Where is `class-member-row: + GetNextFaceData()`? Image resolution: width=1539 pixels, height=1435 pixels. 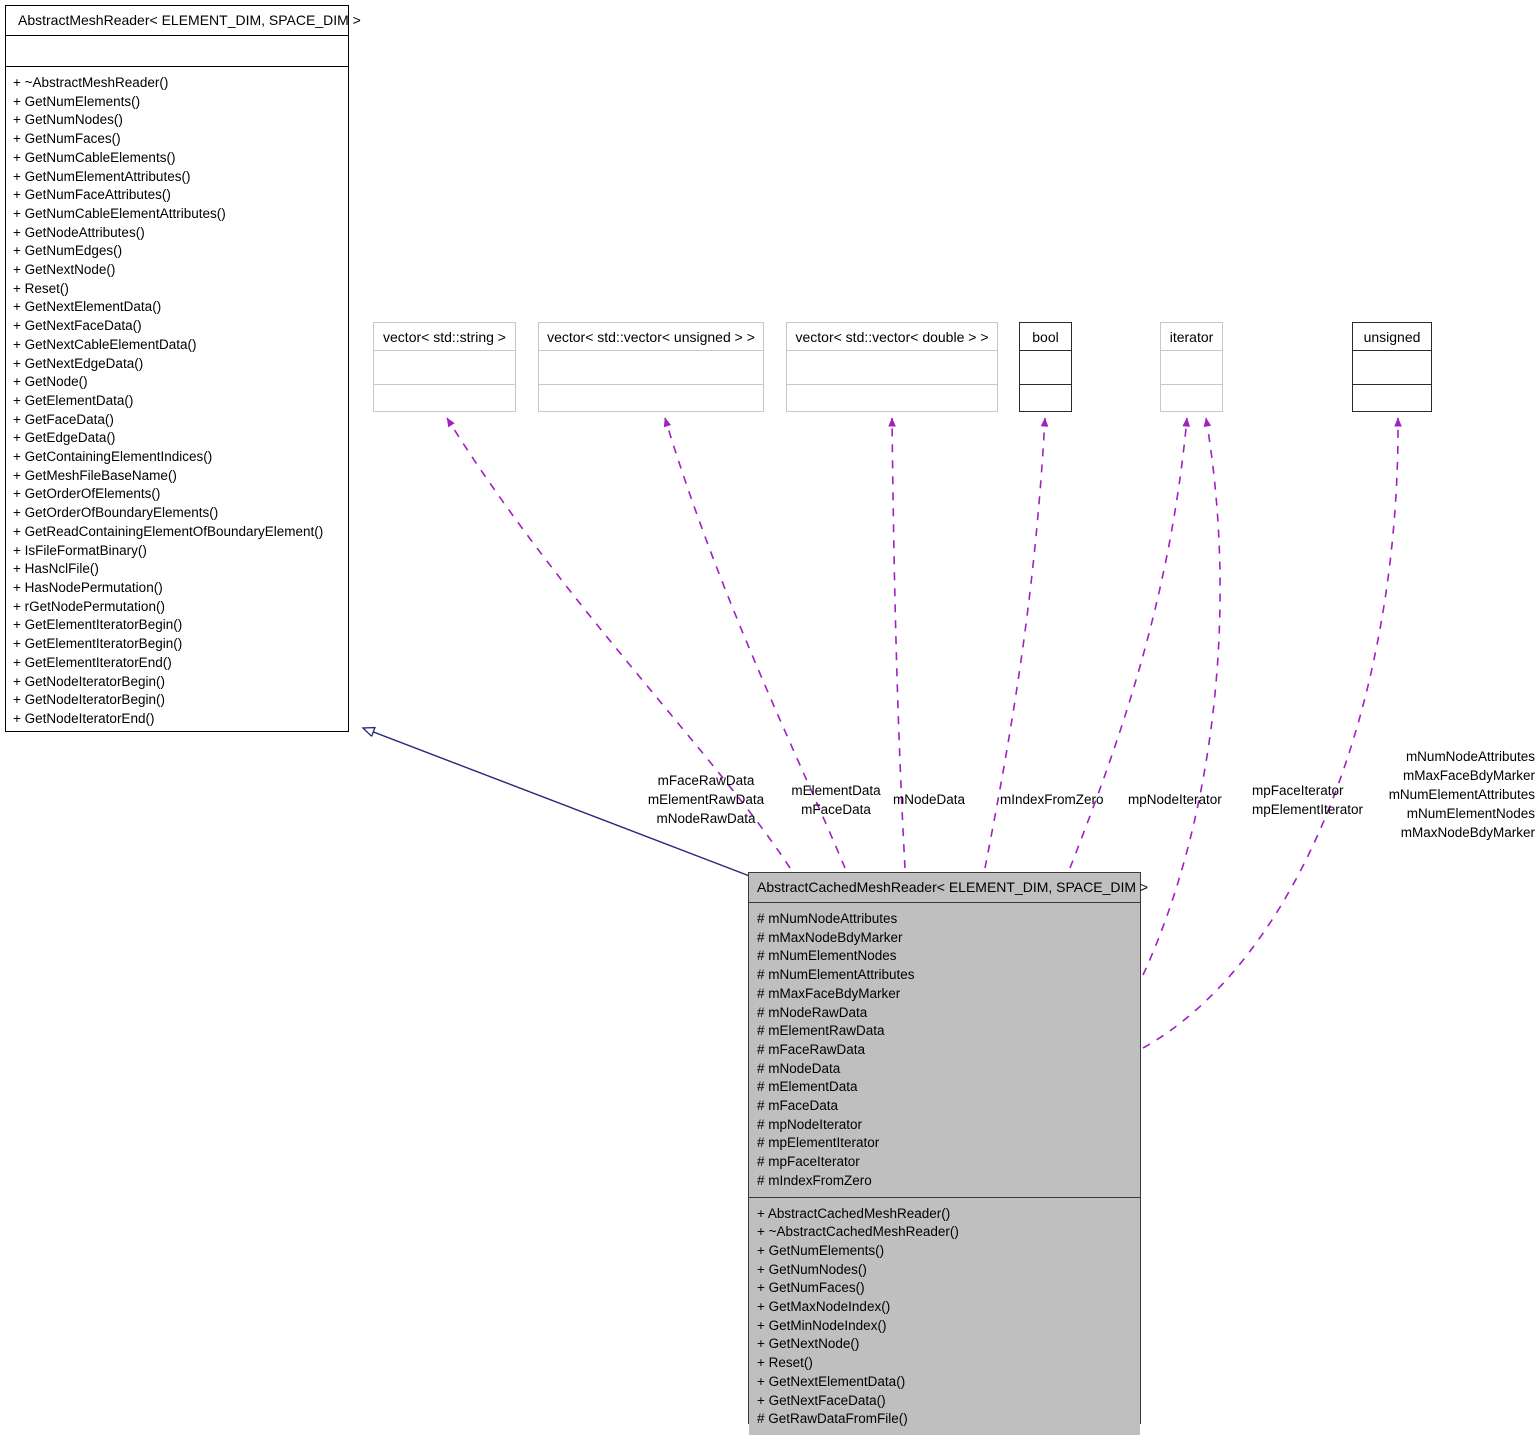 class-member-row: + GetNextFaceData() is located at coordinates (821, 1400).